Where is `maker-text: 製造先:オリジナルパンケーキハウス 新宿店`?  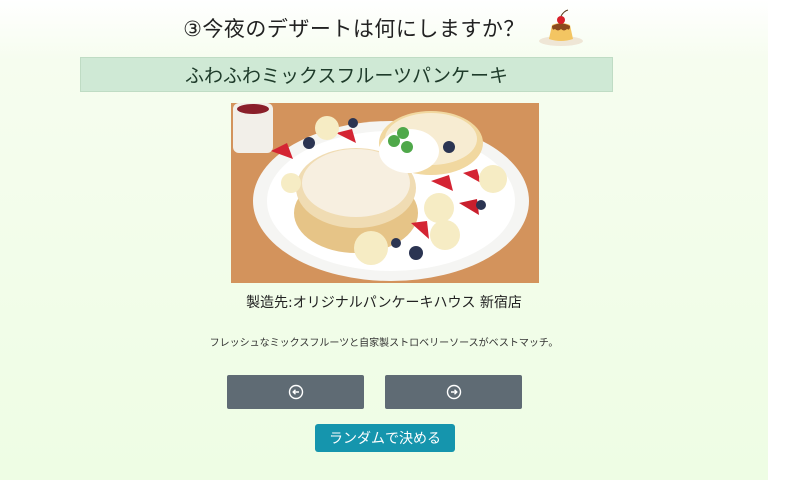
maker-text: 製造先:オリジナルパンケーキハウス 新宿店 is located at coordinates (384, 303).